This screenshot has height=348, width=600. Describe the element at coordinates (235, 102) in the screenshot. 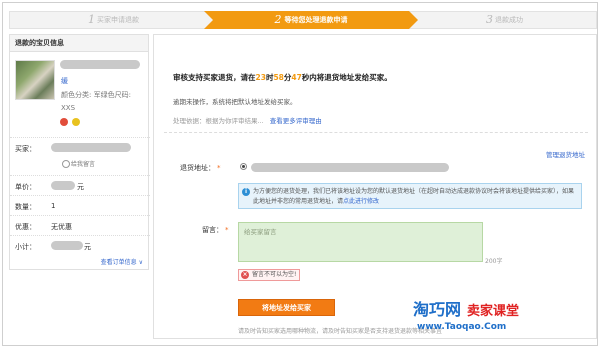

I see `overdue-notice: 逾期未操作，系统将把默认地址发给买家。` at that location.